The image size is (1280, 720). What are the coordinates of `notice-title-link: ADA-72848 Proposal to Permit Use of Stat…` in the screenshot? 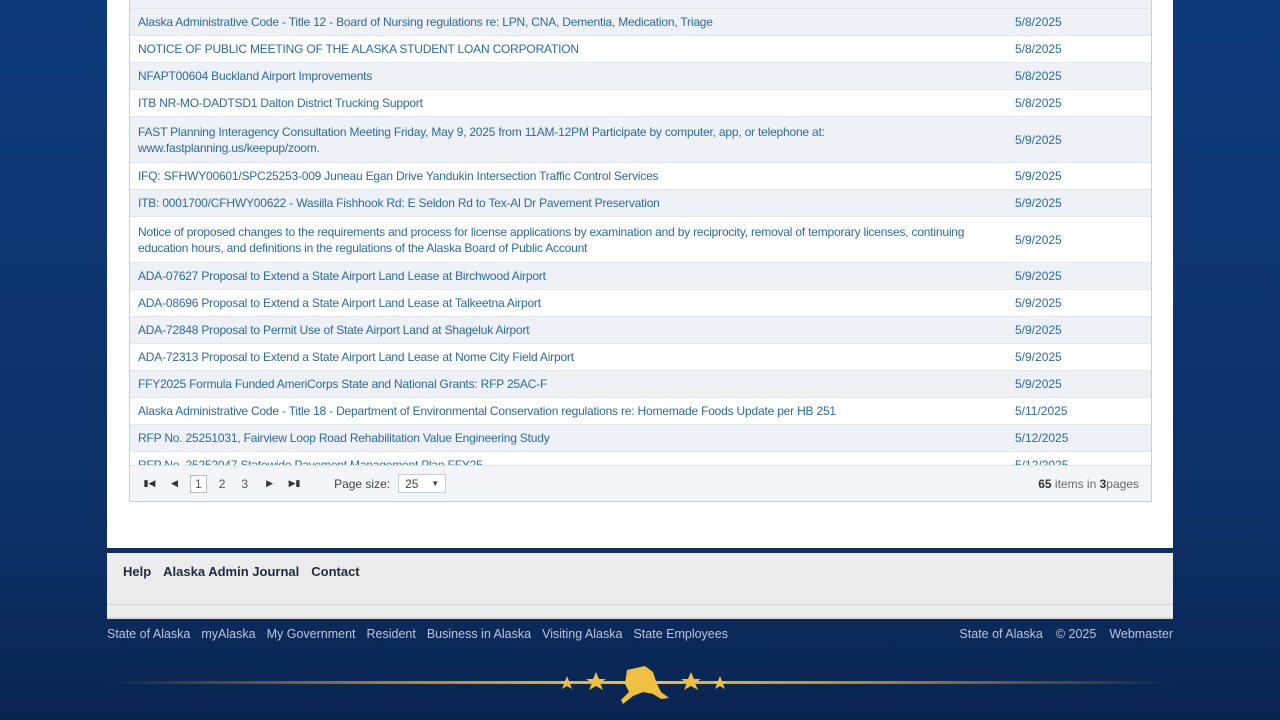 It's located at (569, 330).